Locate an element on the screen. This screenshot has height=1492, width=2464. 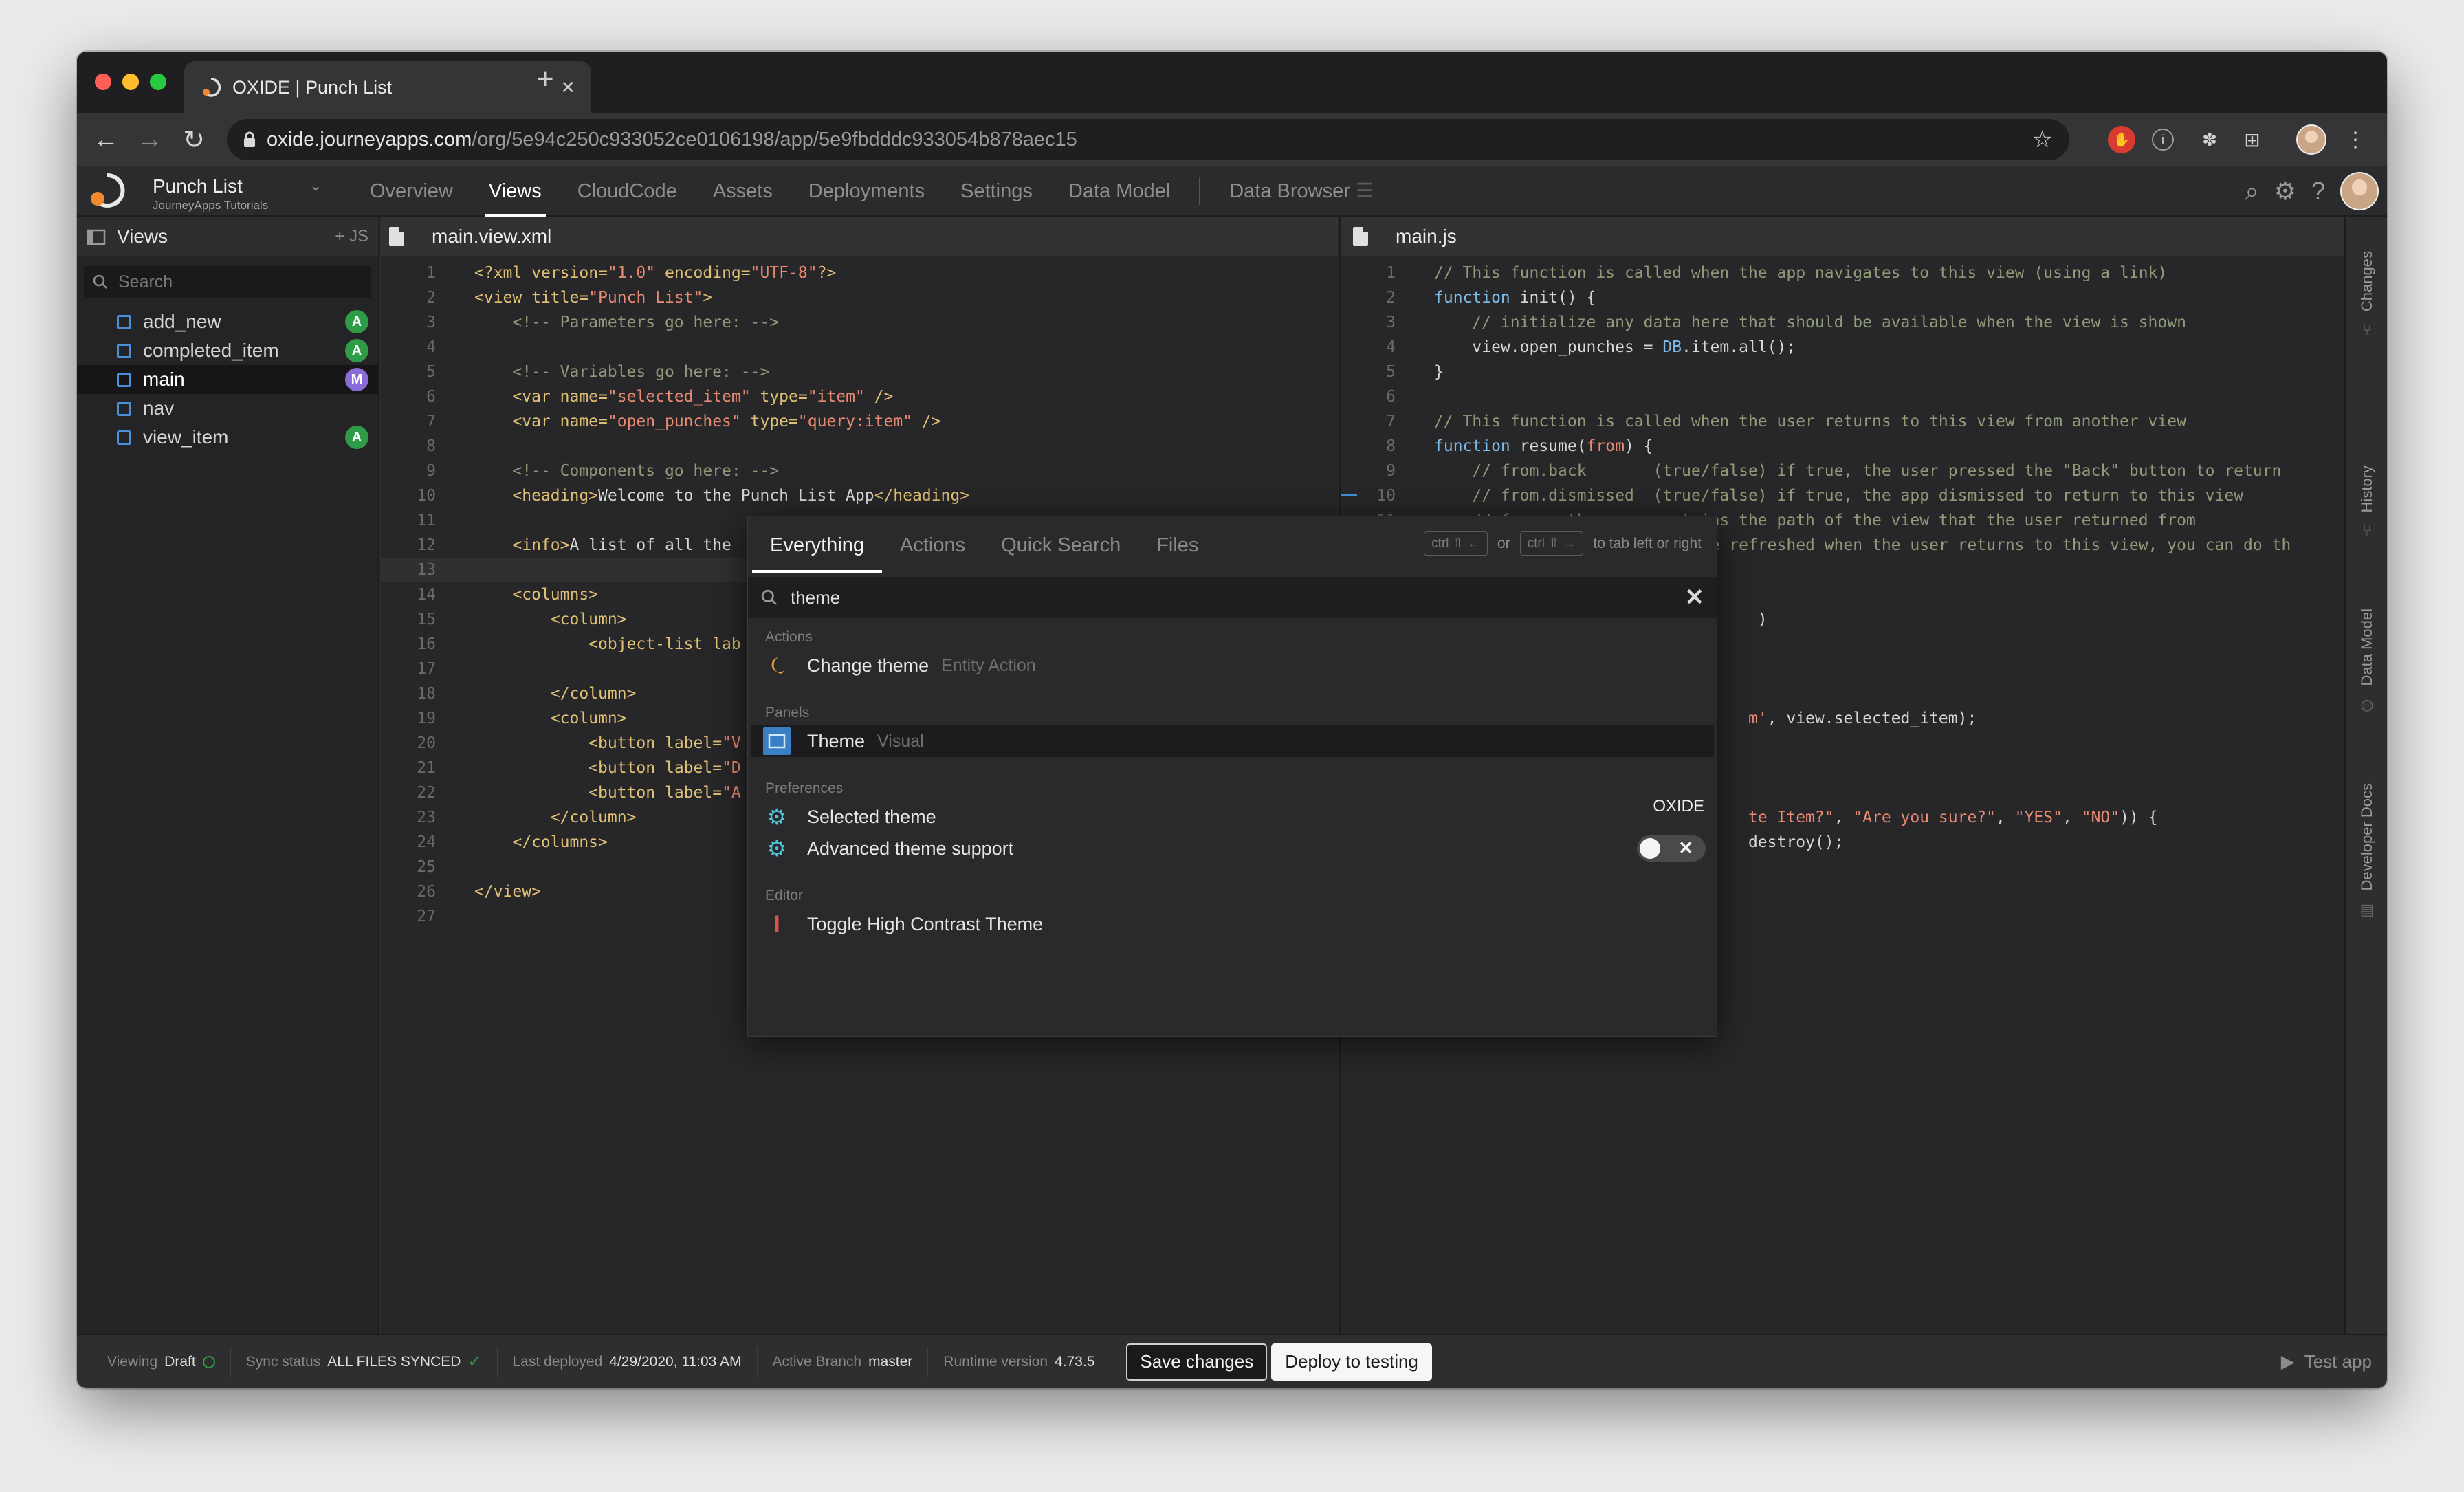
test-app-button: ▶ Test app is located at coordinates (2326, 1361).